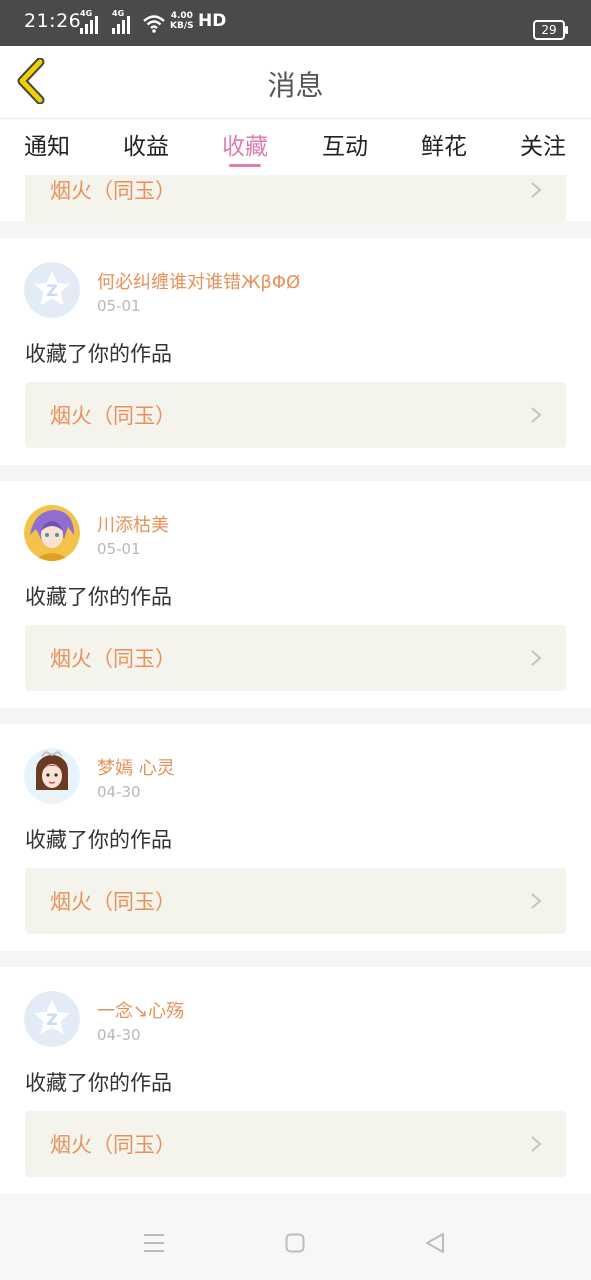 Image resolution: width=591 pixels, height=1280 pixels. What do you see at coordinates (181, 16) in the screenshot?
I see `speed-value: 4.00` at bounding box center [181, 16].